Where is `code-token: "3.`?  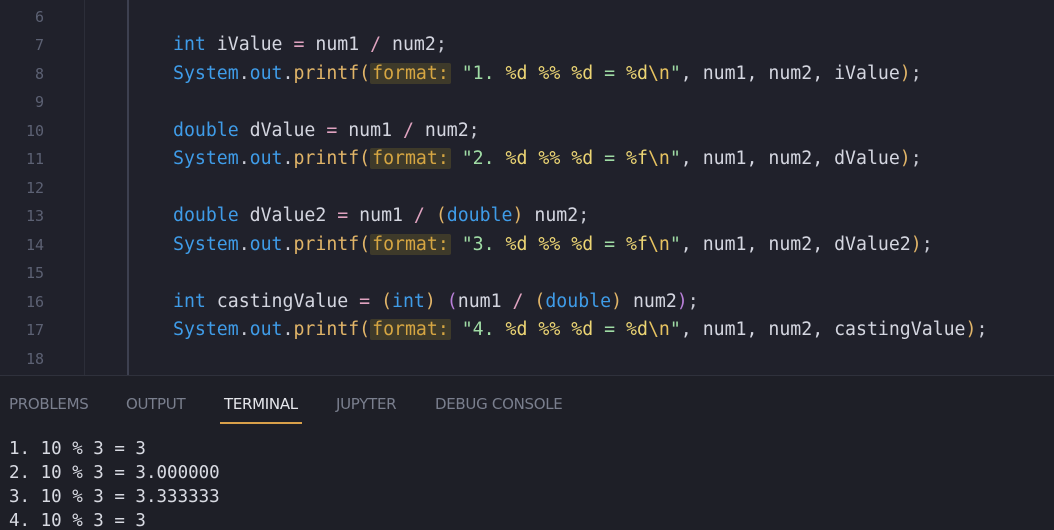
code-token: "3. is located at coordinates (483, 244).